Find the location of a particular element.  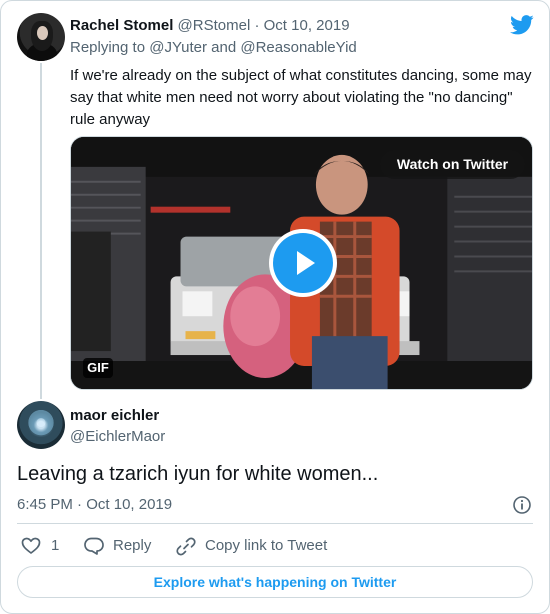

copy-link-button: Copy link to Tweet is located at coordinates (265, 546).